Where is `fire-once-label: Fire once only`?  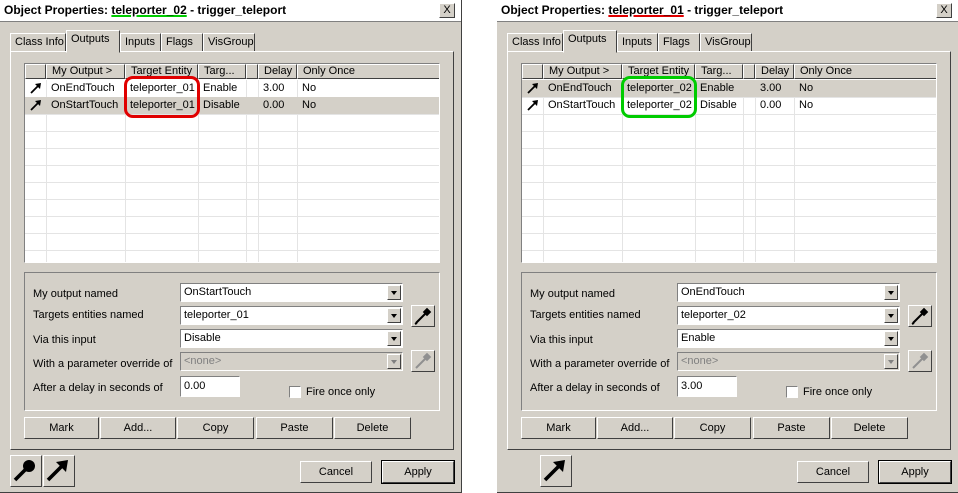 fire-once-label: Fire once only is located at coordinates (838, 392).